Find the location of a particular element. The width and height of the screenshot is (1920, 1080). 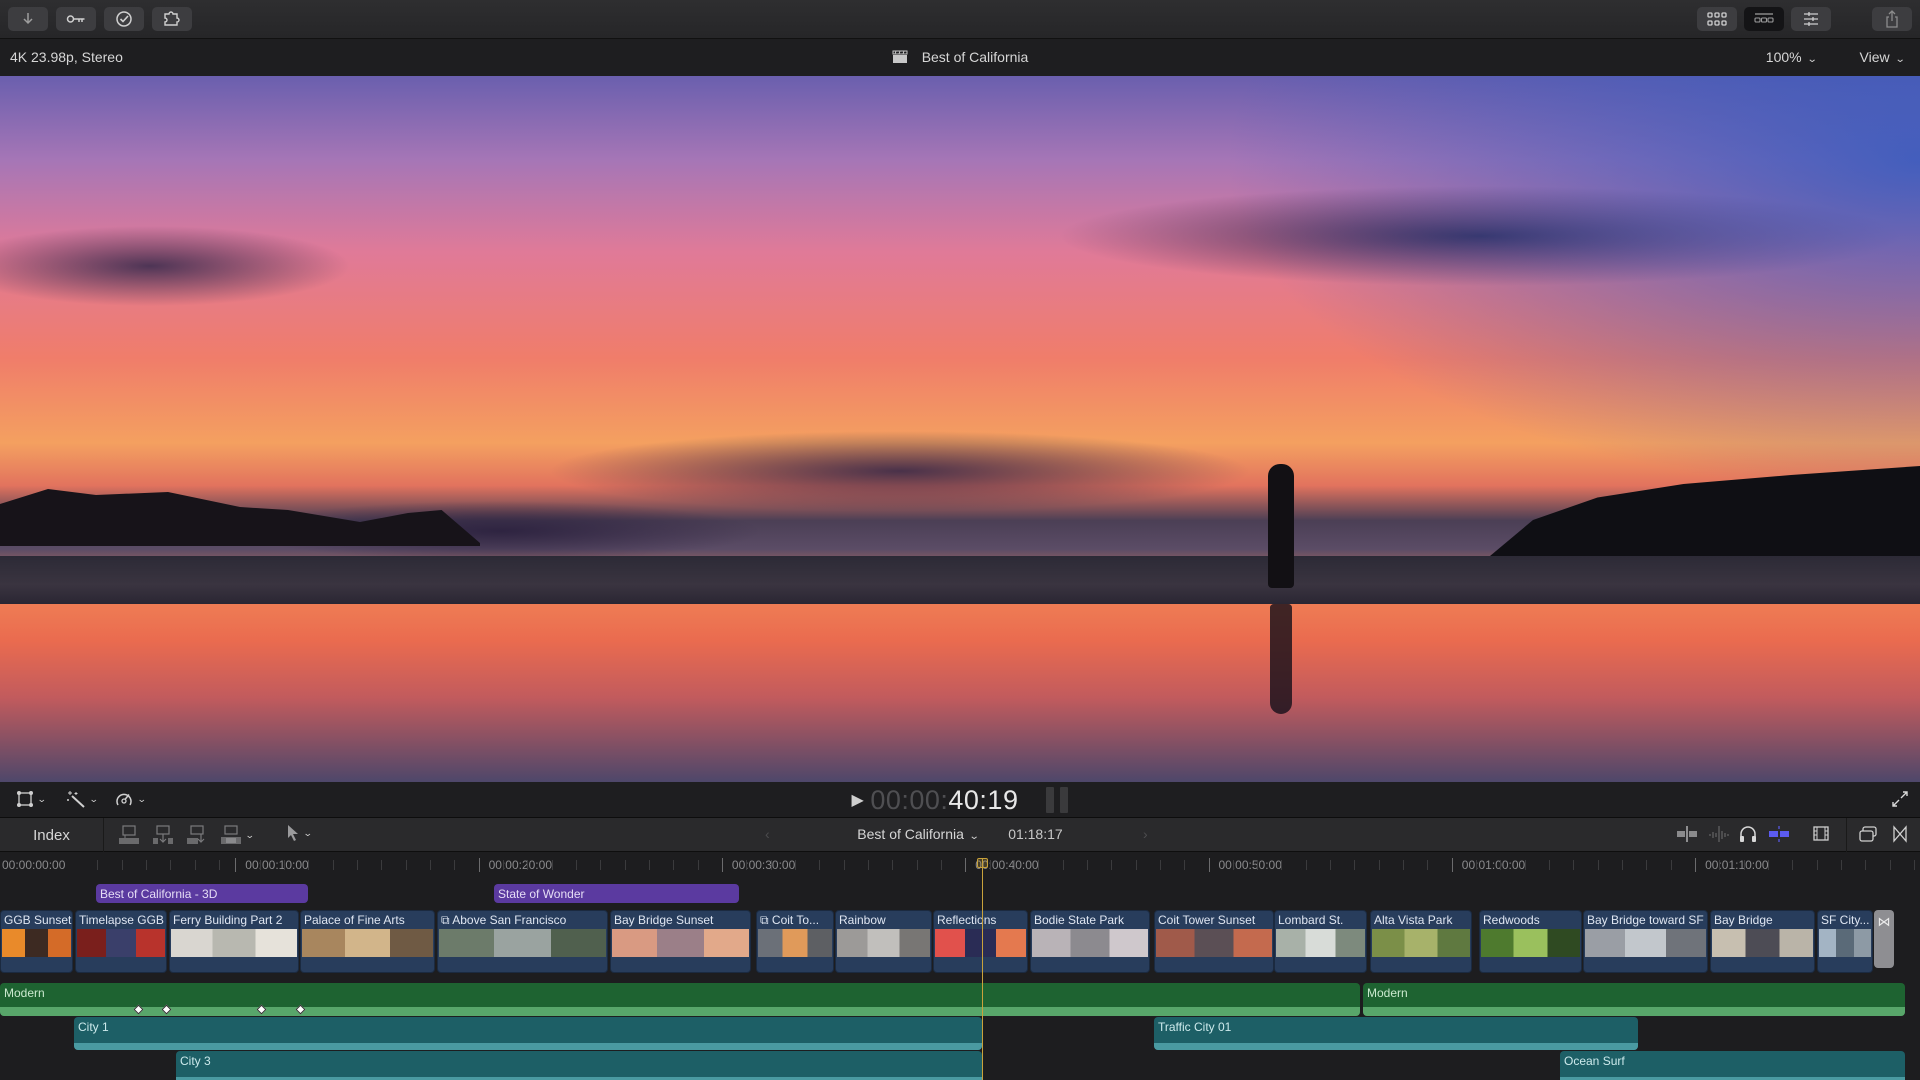

video-clip: Palace of Fine Arts is located at coordinates (367, 941).